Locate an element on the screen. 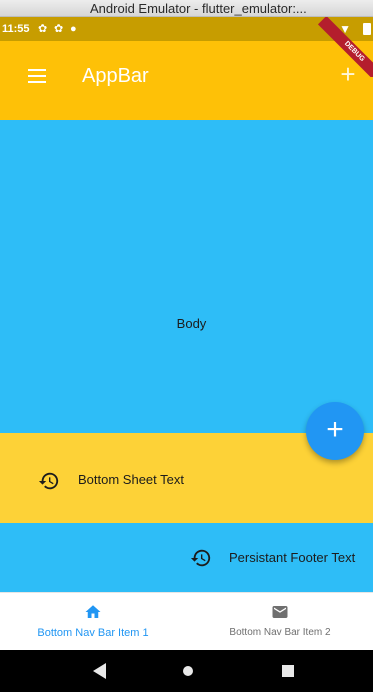  wifi-icon: ▼ is located at coordinates (345, 29).